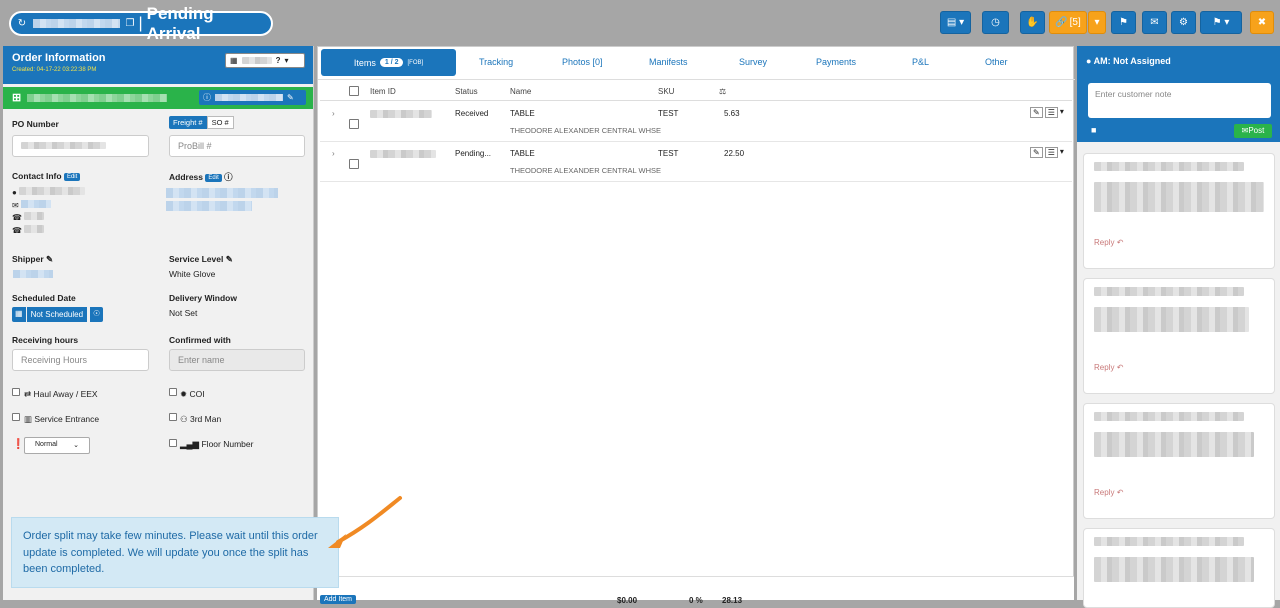  I want to click on table-header: Item ID Status Name SKU ⚖, so click(696, 91).